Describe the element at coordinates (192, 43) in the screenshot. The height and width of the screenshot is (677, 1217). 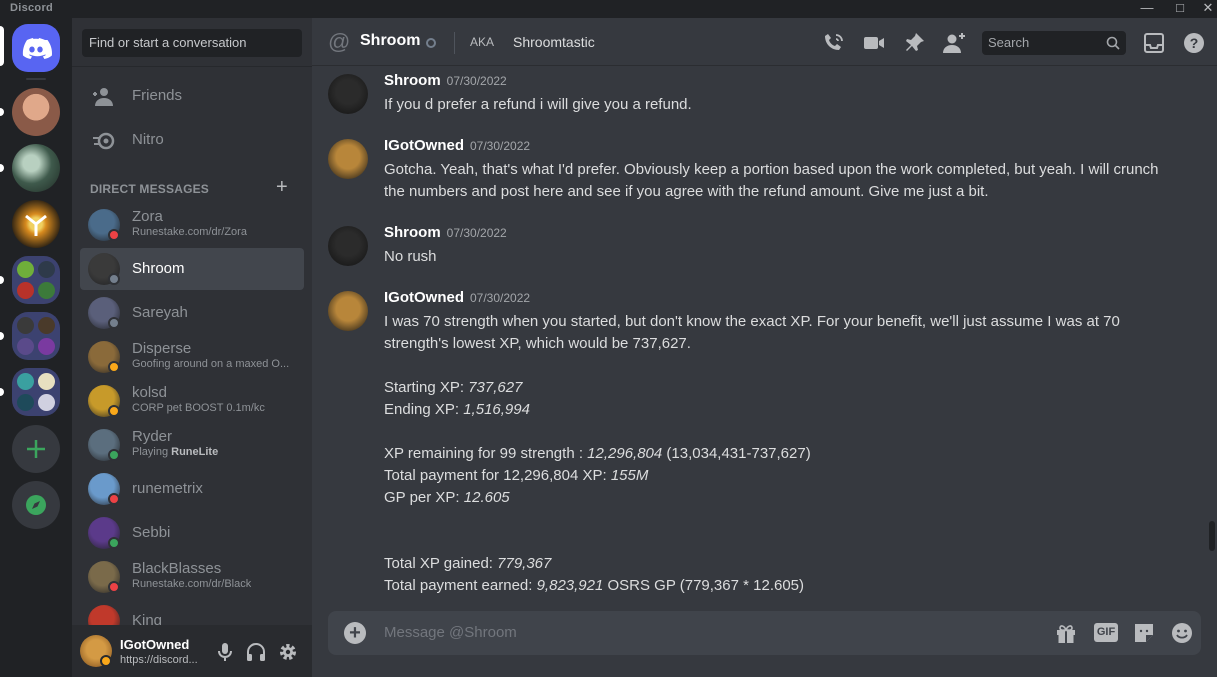
I see `find-conversation-input: Find or start a conversation` at that location.